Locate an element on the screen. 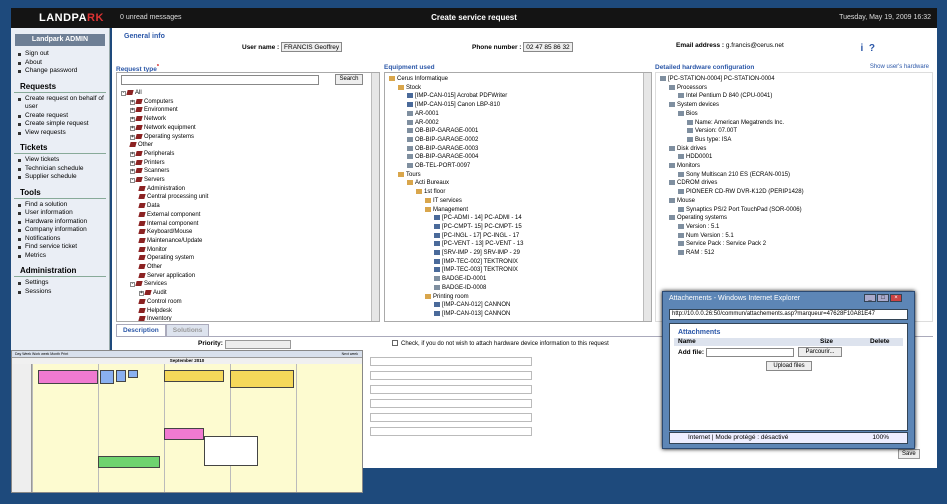 This screenshot has height=504, width=947. sidebar-item: Hardware information is located at coordinates (60, 222).